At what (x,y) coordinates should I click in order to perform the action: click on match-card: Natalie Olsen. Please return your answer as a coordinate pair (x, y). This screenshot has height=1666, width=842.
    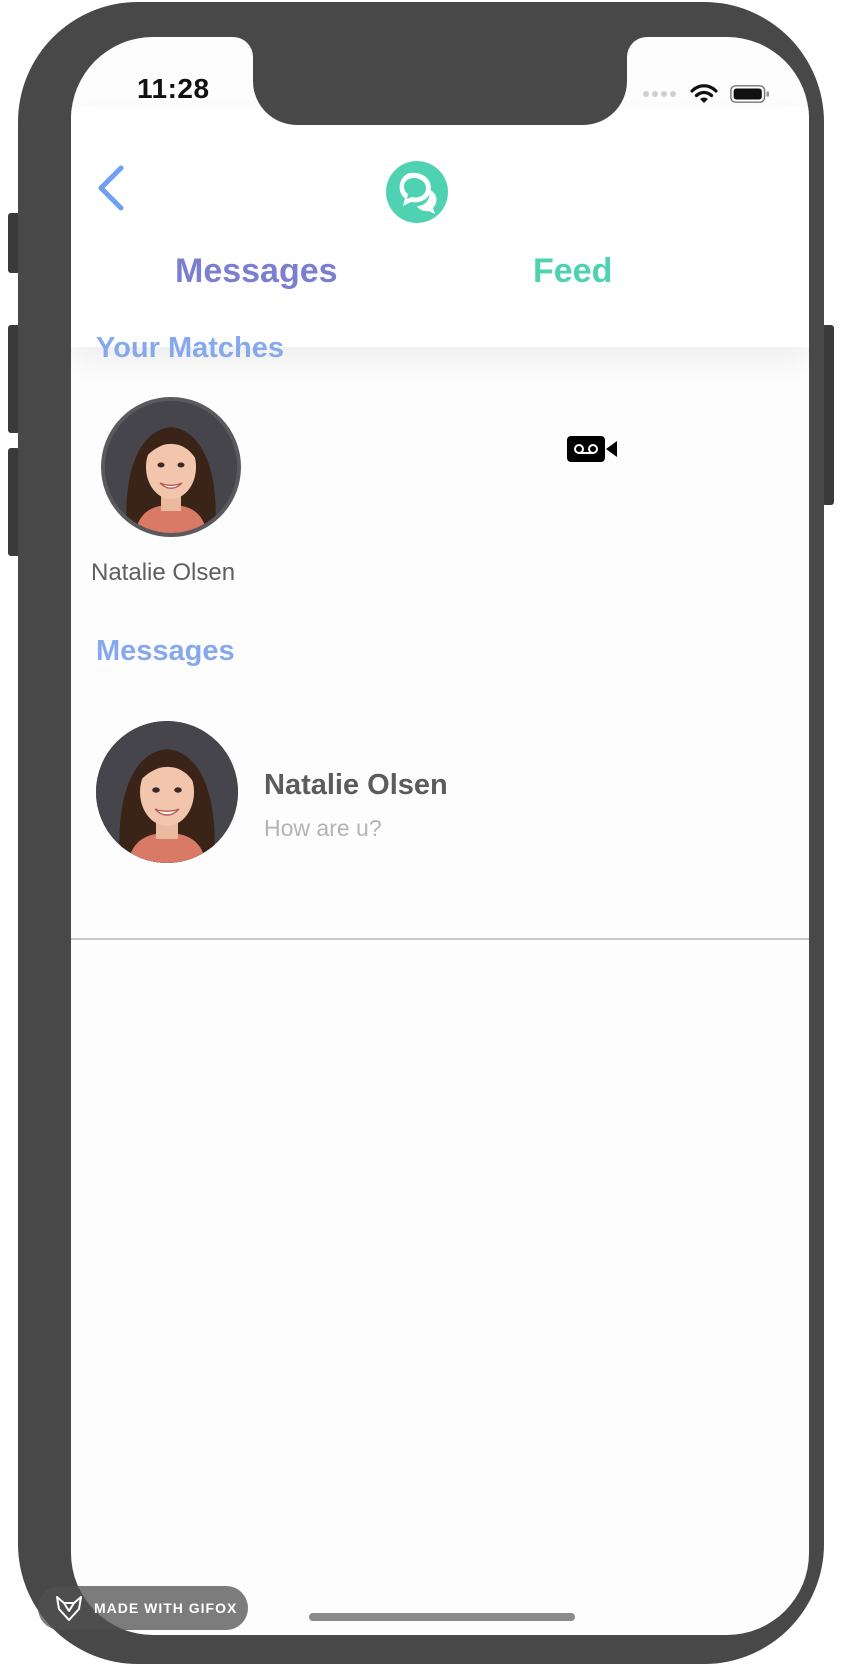
    Looking at the image, I should click on (171, 492).